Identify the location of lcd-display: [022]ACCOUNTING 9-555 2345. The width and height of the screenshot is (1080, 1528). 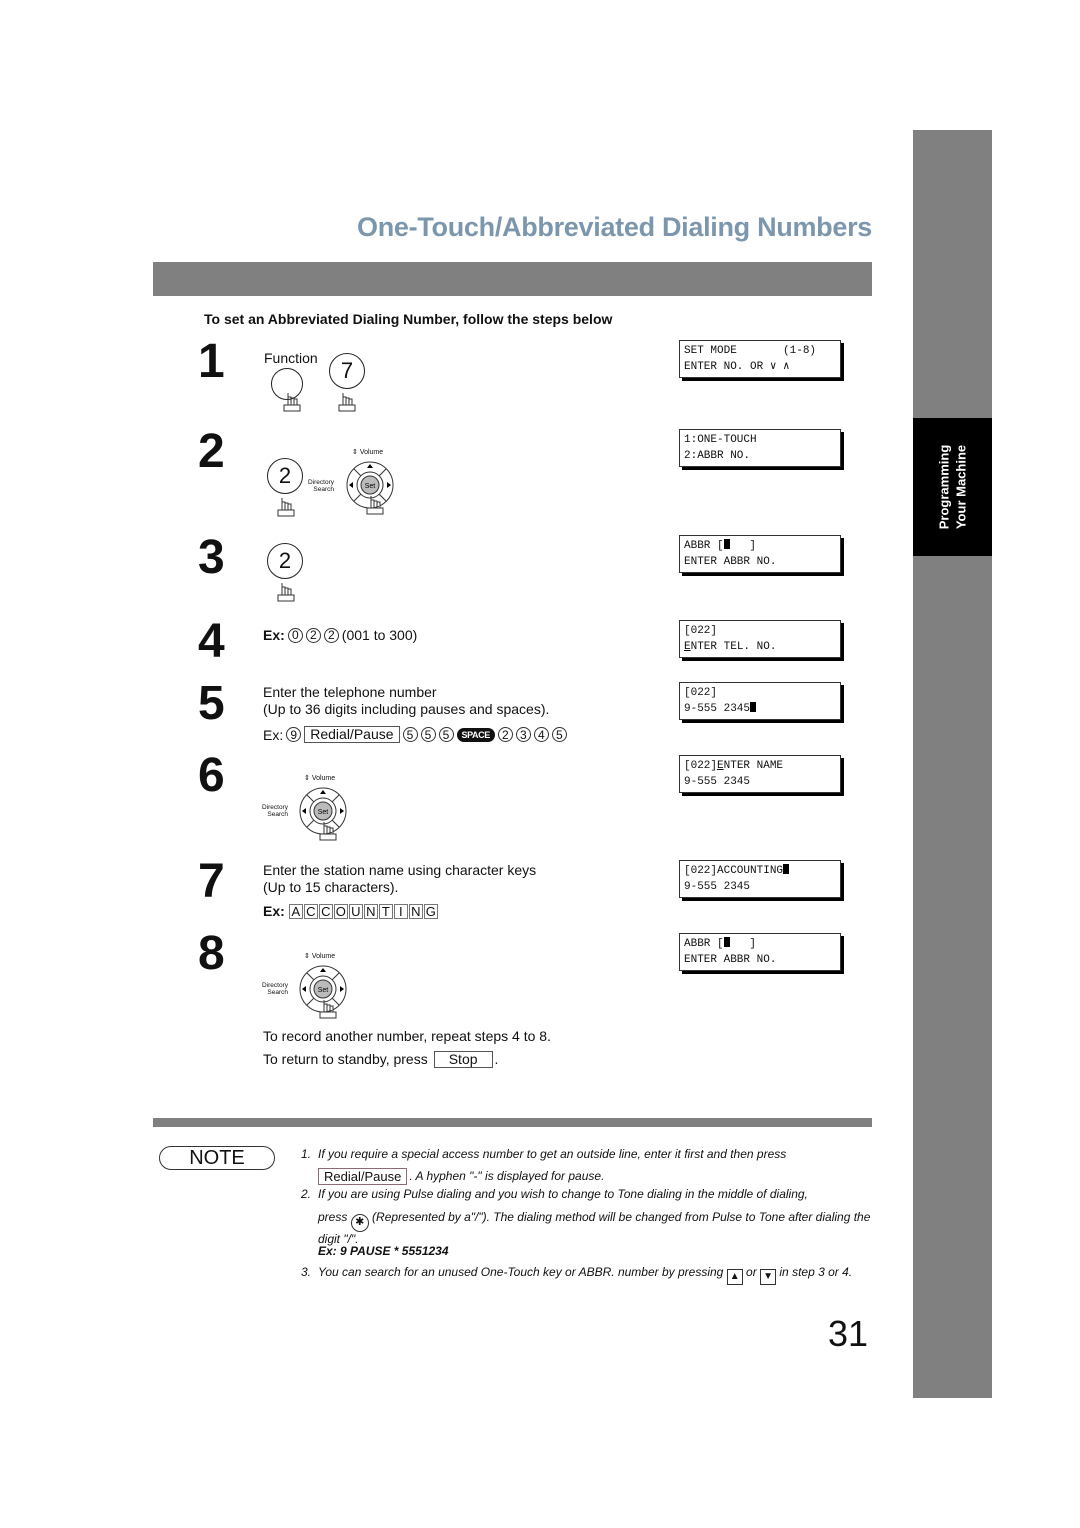
(760, 879).